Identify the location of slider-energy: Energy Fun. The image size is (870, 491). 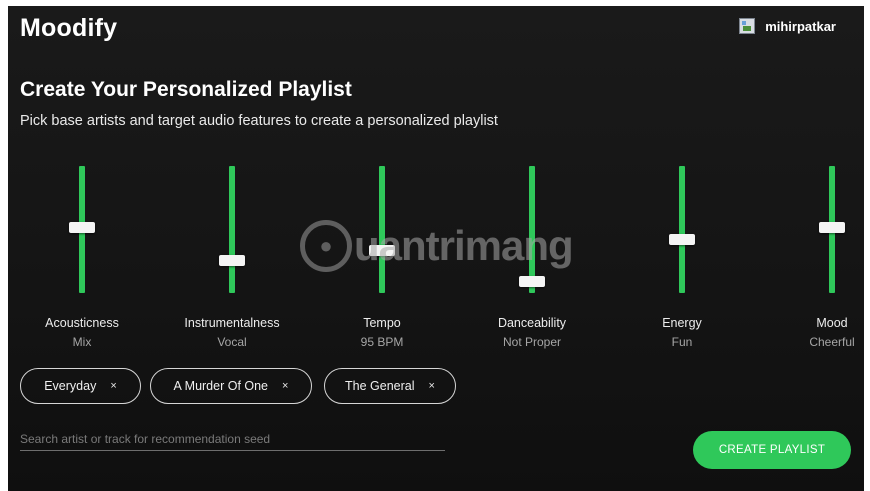
(682, 266).